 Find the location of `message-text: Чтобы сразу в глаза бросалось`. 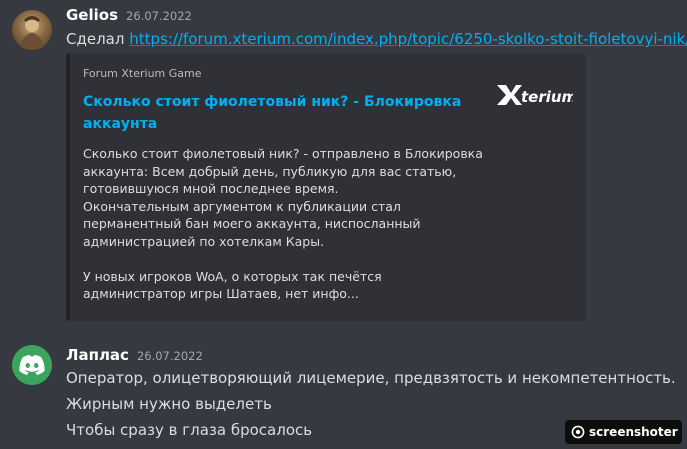

message-text: Чтобы сразу в глаза бросалось is located at coordinates (189, 430).